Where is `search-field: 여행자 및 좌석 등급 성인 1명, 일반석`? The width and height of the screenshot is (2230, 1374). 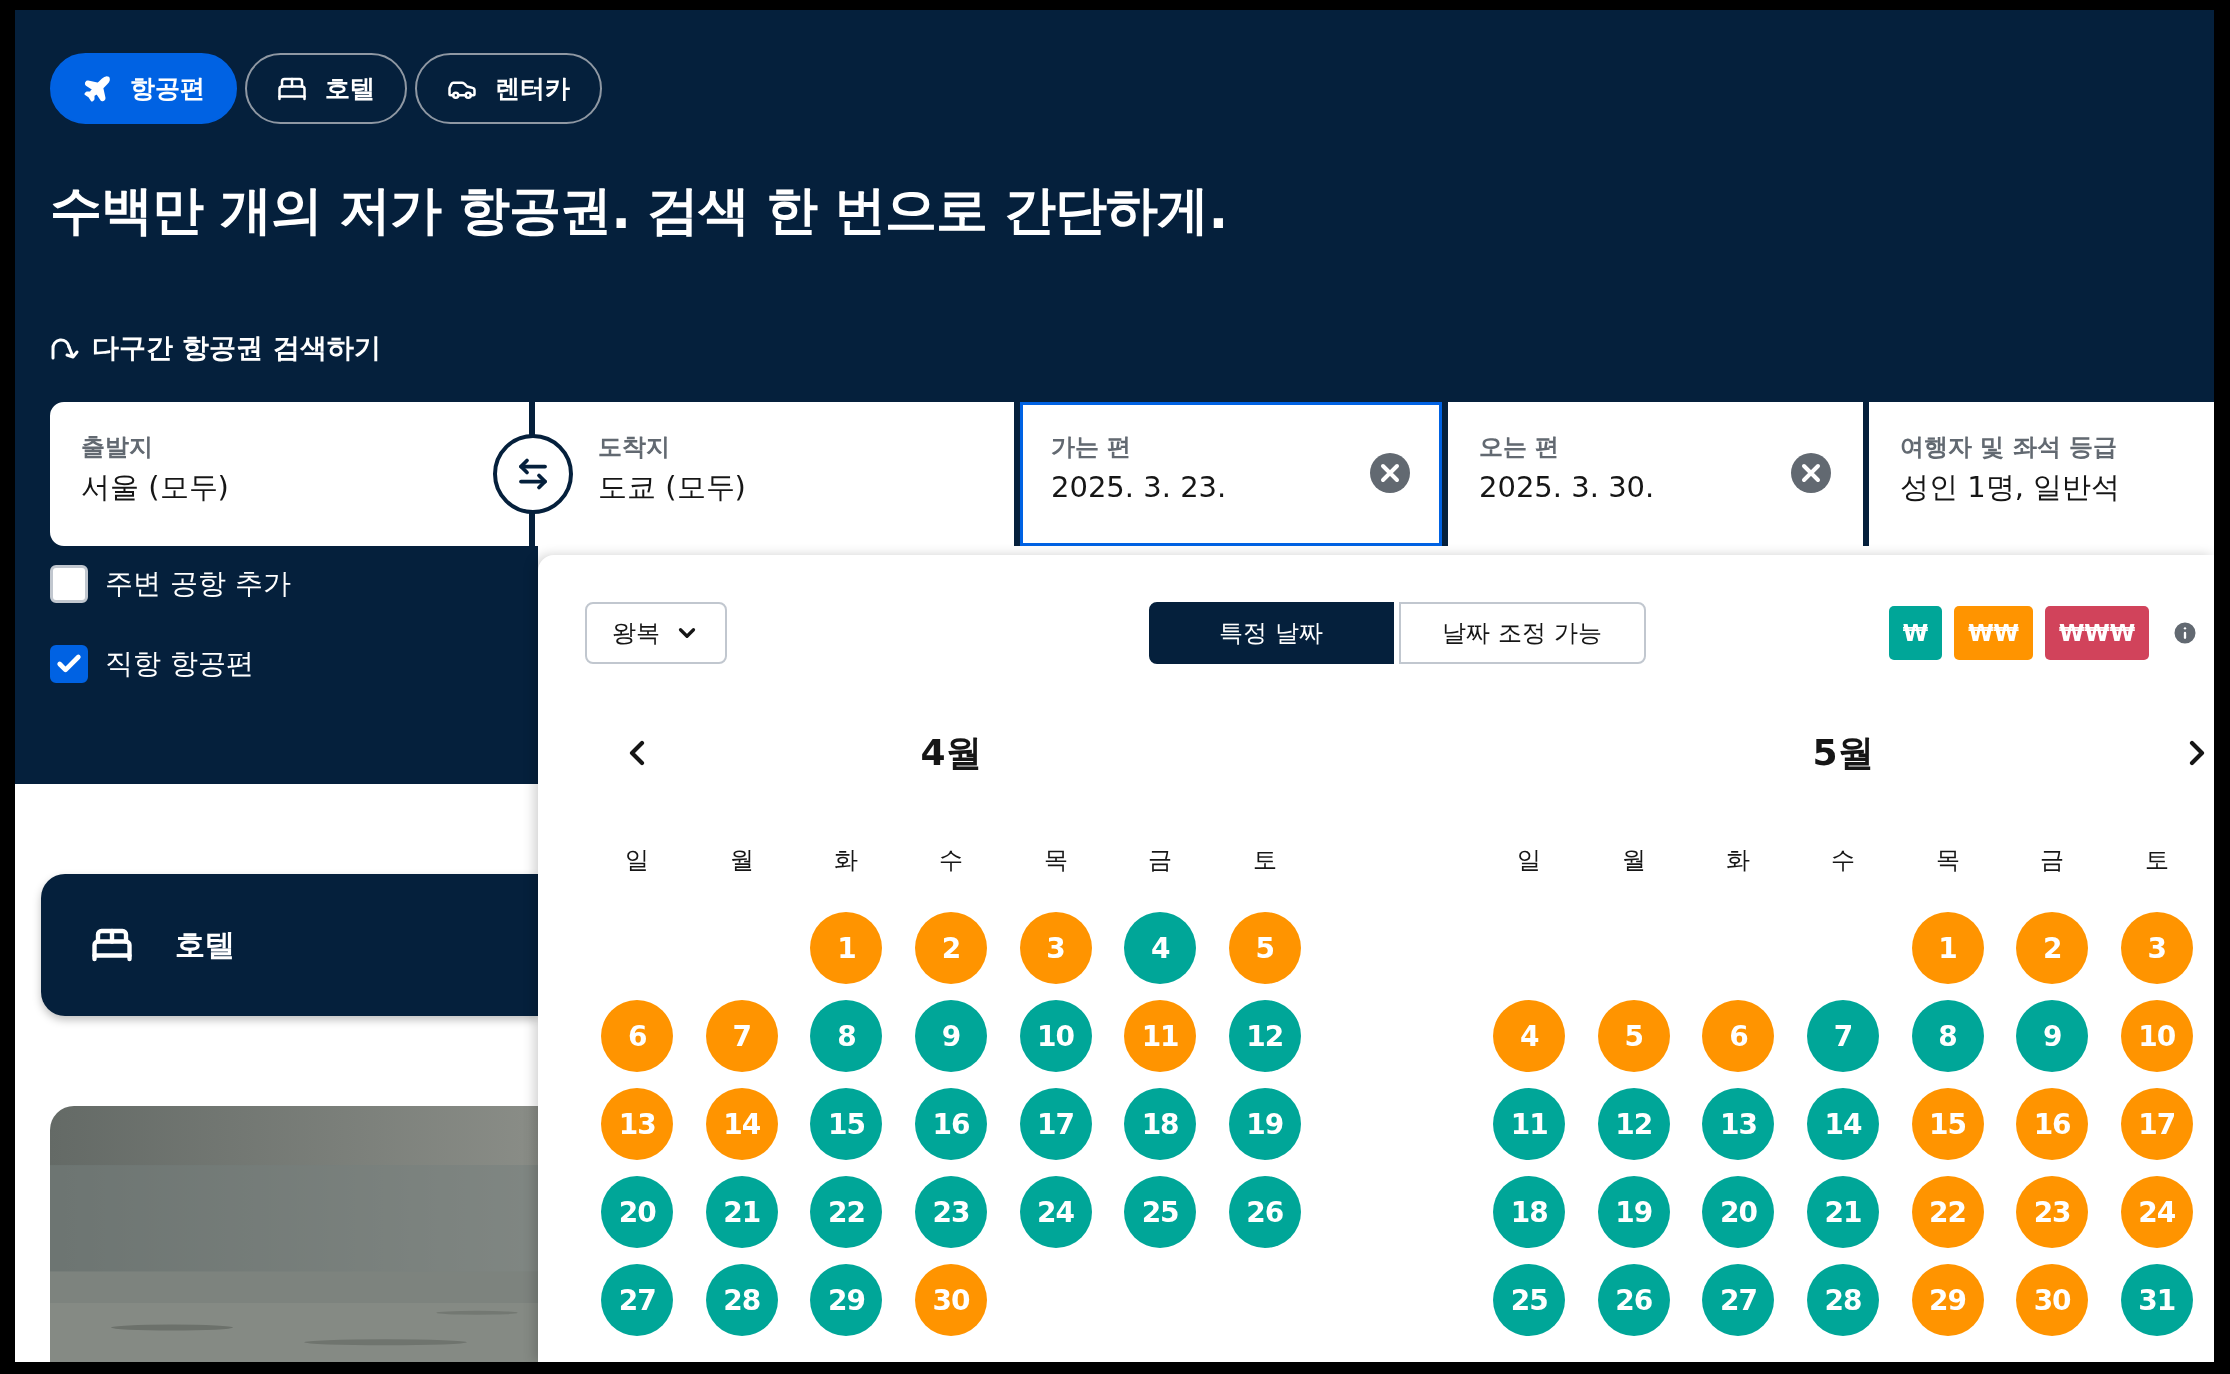
search-field: 여행자 및 좌석 등급 성인 1명, 일반석 is located at coordinates (2041, 474).